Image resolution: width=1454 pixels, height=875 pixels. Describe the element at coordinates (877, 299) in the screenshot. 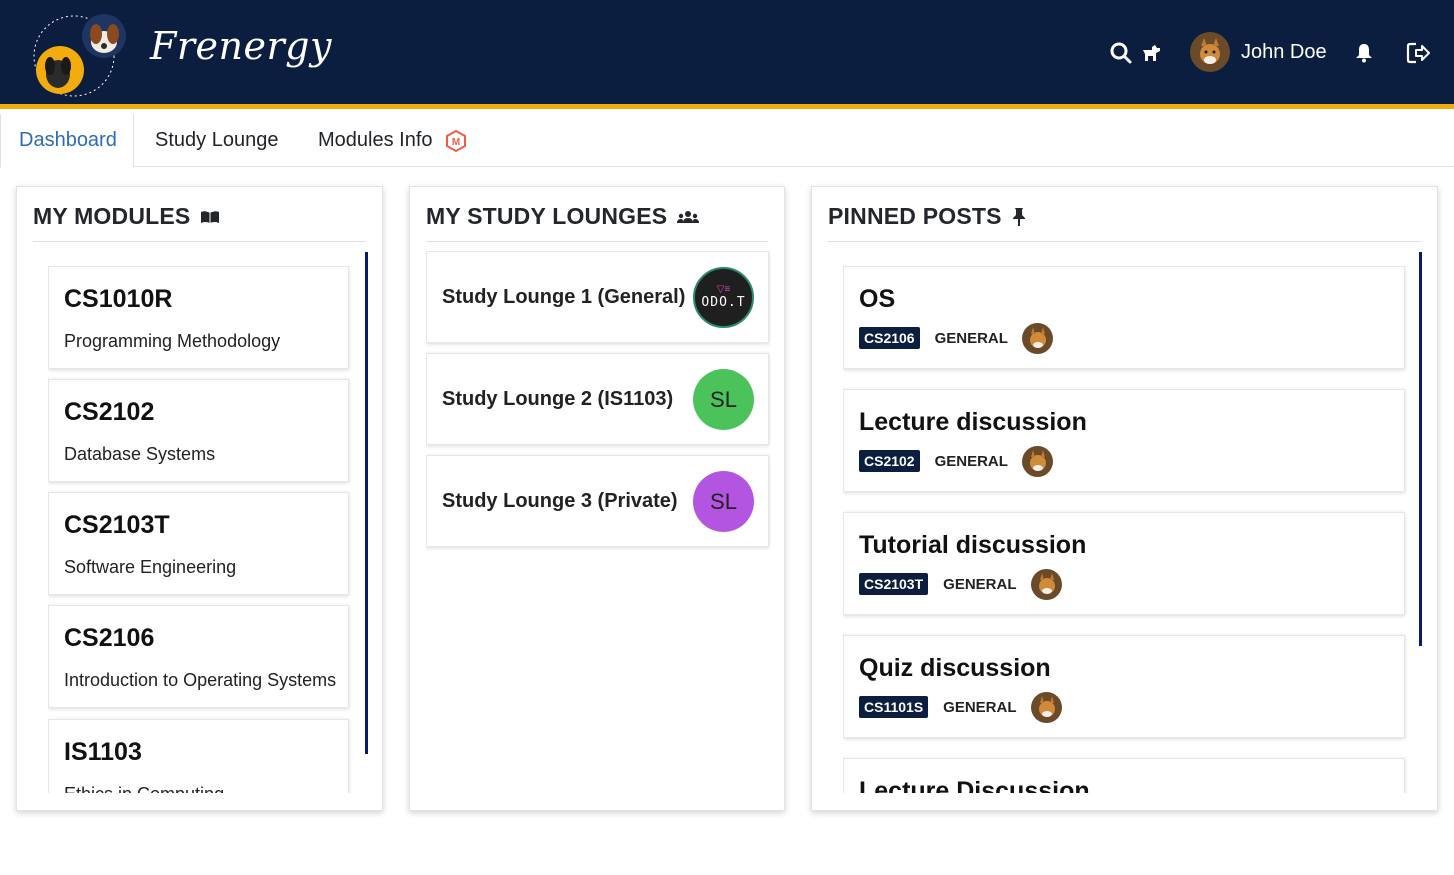

I see `post-title: OS` at that location.